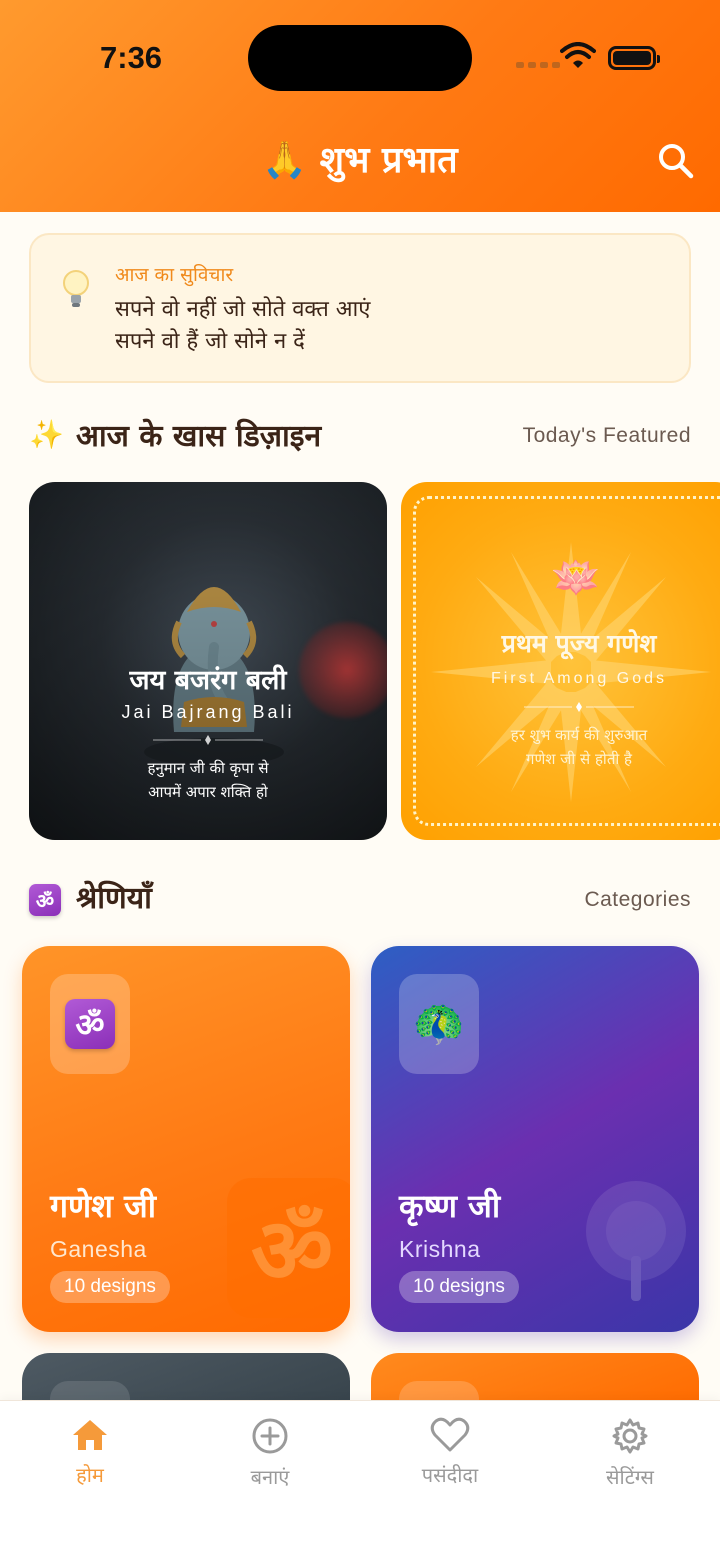 This screenshot has height=1566, width=720. Describe the element at coordinates (450, 1206) in the screenshot. I see `category-name: कृष्ण जी` at that location.